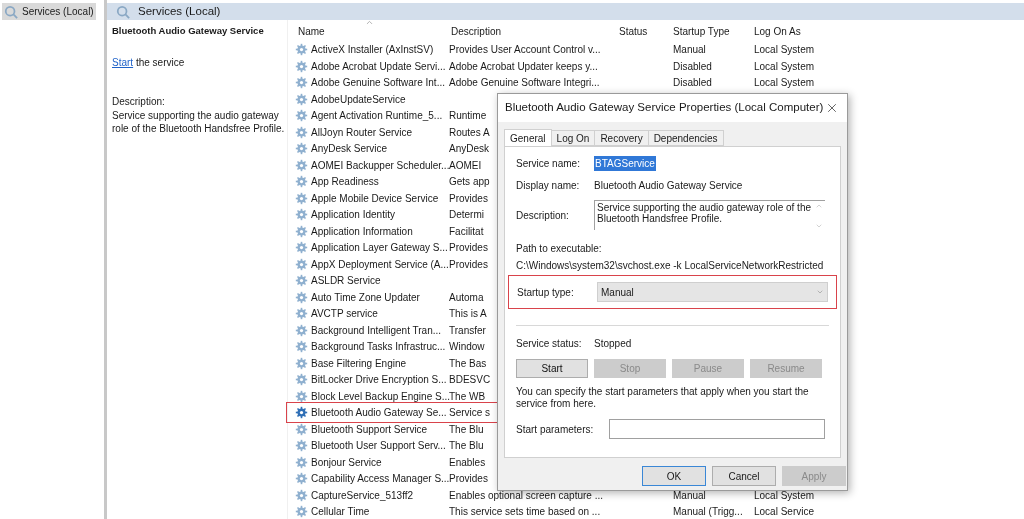 The image size is (1024, 519). What do you see at coordinates (819, 206) in the screenshot?
I see `scroll-up-icon` at bounding box center [819, 206].